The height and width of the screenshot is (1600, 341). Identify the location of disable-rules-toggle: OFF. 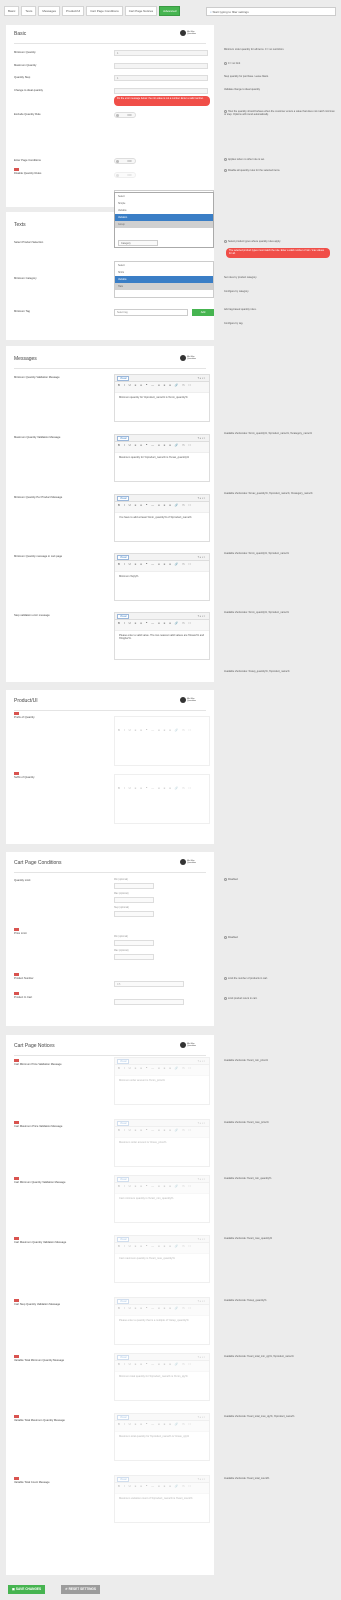
(125, 175).